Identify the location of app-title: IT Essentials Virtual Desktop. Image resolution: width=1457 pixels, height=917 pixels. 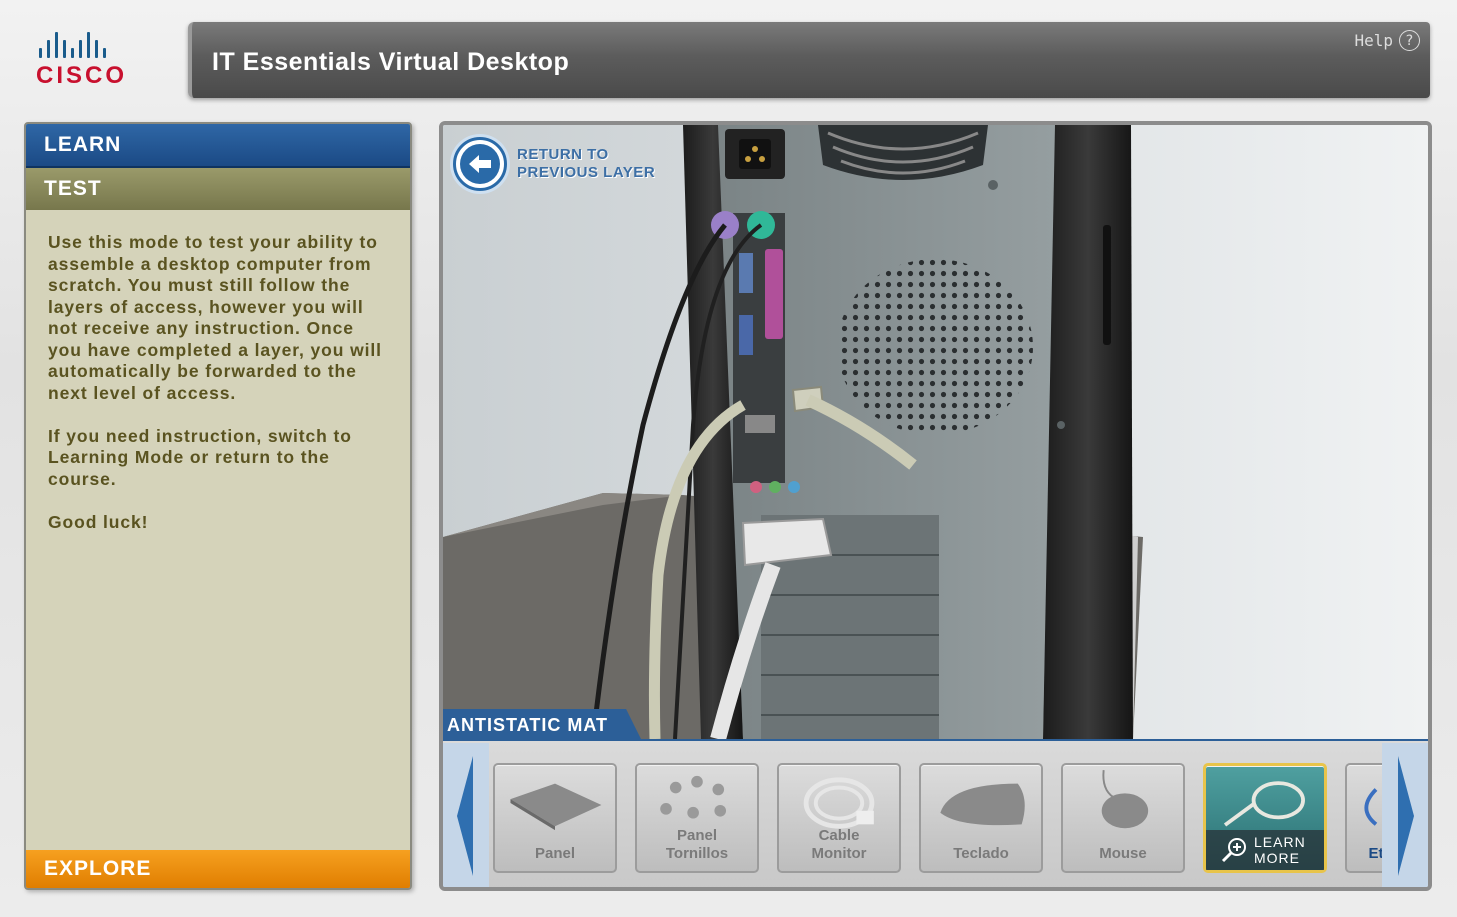
(391, 62).